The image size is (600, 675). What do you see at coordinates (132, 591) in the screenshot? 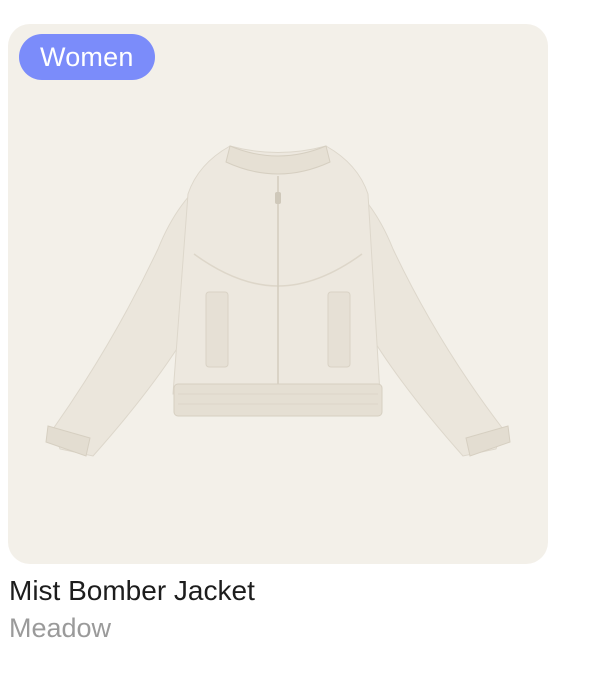
I see `product-title: Mist Bomber Jacket` at bounding box center [132, 591].